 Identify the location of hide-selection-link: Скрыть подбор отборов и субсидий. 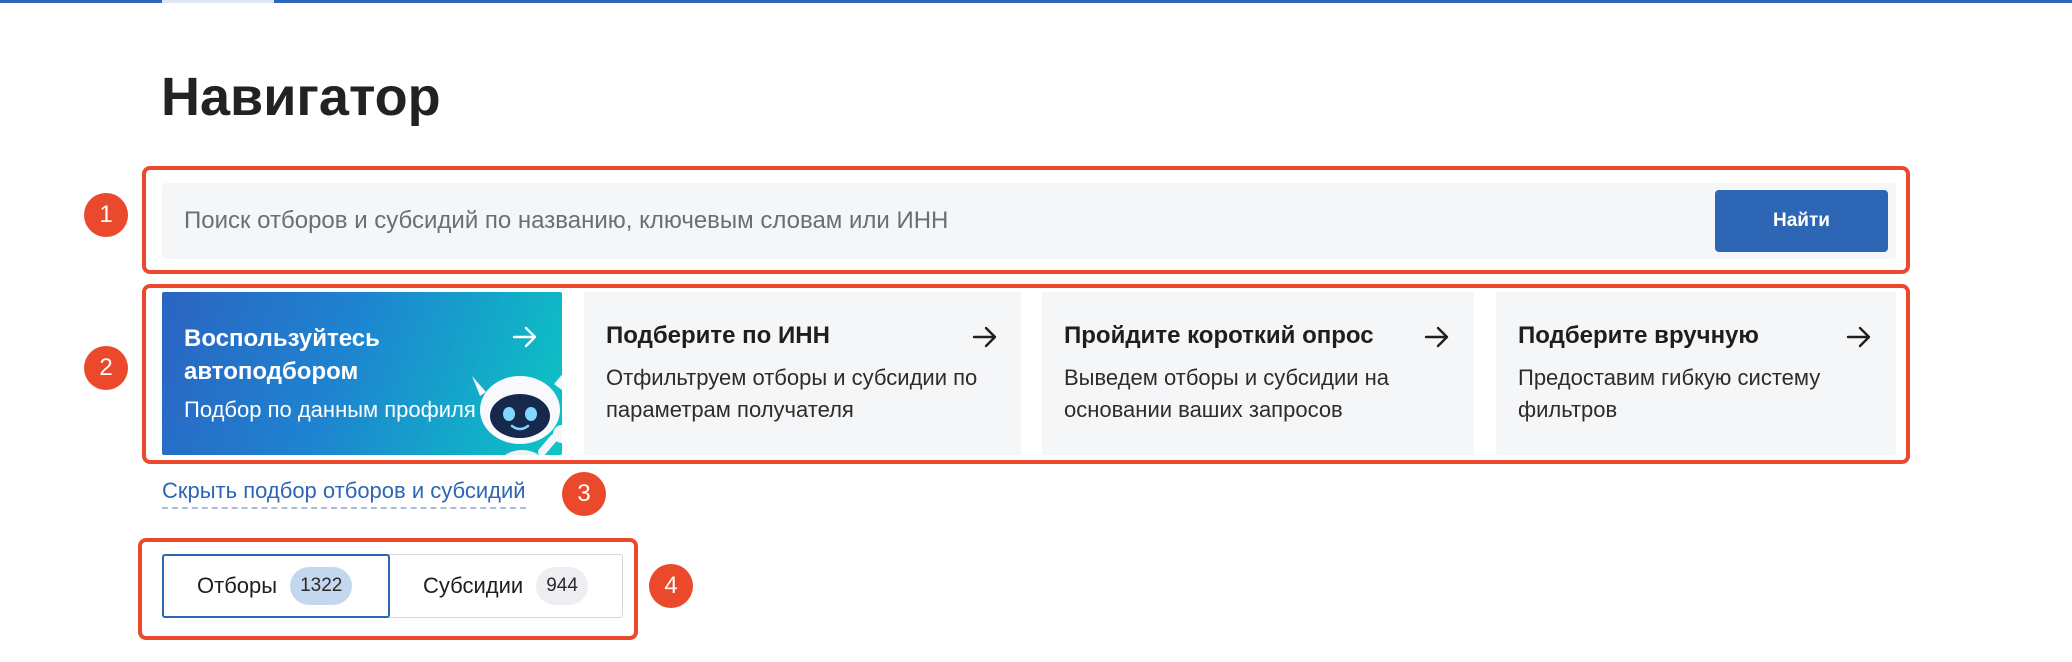
(344, 493).